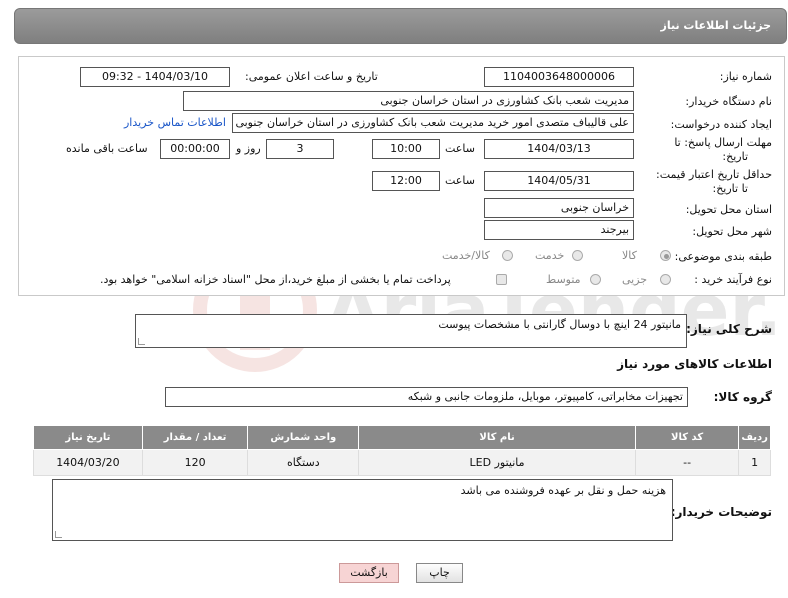 The image size is (788, 598). I want to click on deadline-time-field: 10:00, so click(406, 149).